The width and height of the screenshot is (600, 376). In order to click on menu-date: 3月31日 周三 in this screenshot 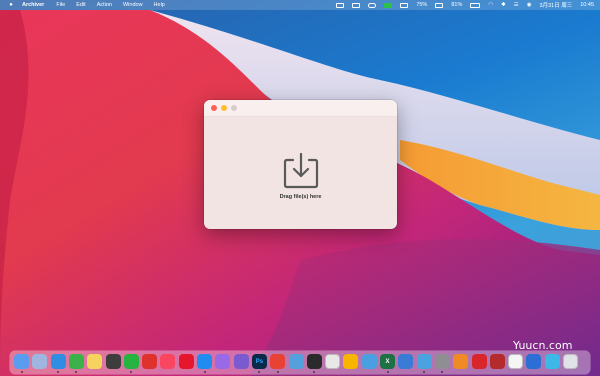, I will do `click(556, 5)`.